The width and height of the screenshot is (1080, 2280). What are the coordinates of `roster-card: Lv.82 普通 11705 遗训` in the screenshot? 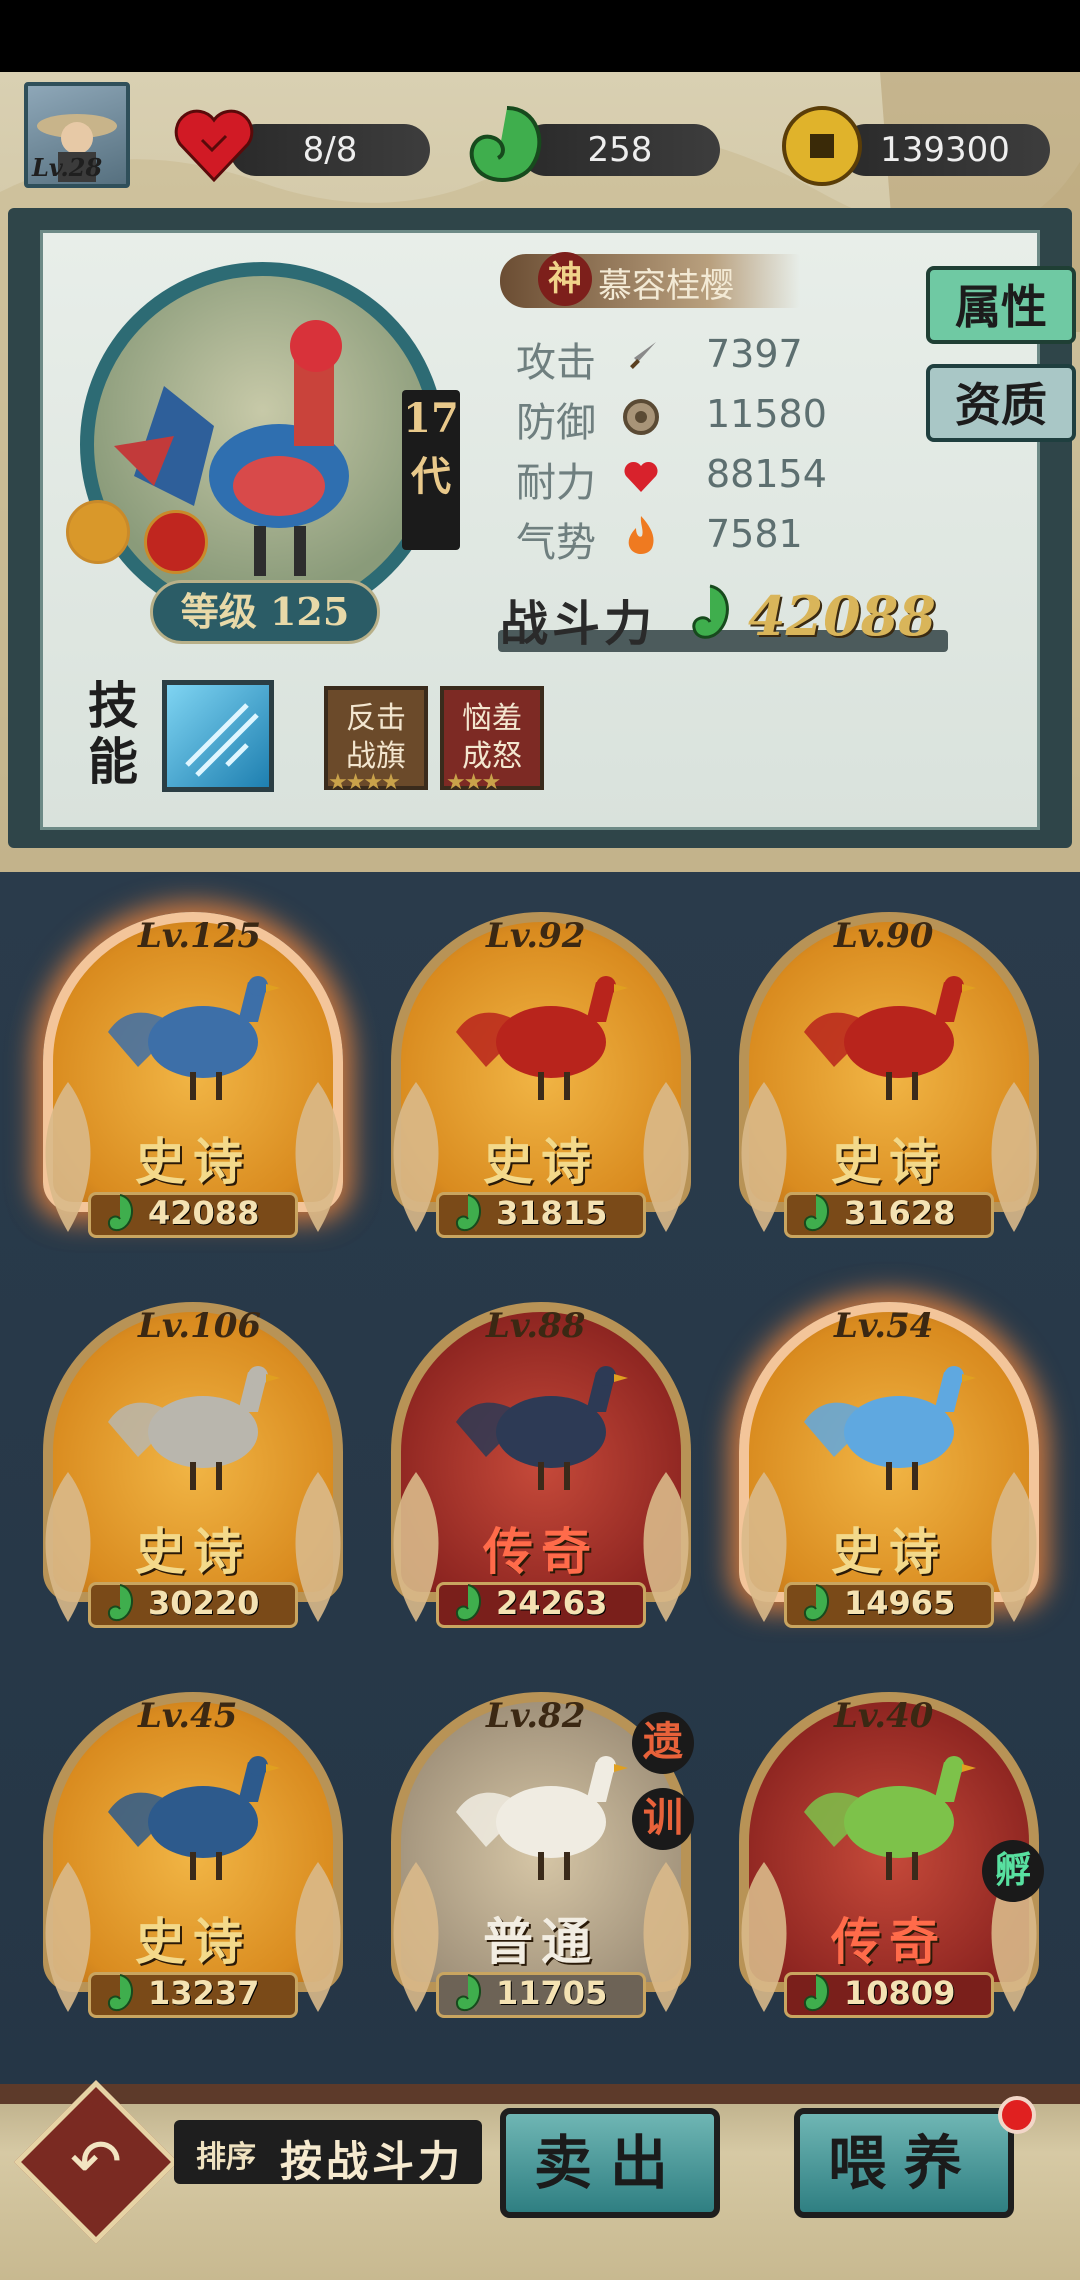 It's located at (541, 1852).